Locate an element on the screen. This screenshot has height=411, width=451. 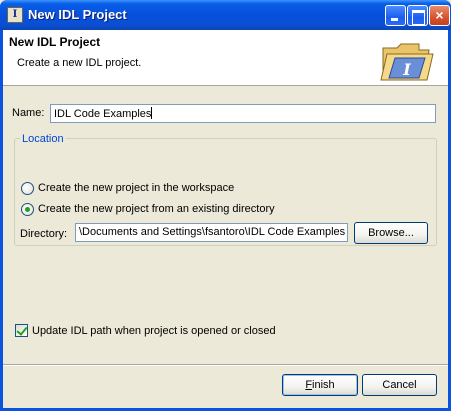
radio-workspace-label: Create the new project in the workspace is located at coordinates (136, 188).